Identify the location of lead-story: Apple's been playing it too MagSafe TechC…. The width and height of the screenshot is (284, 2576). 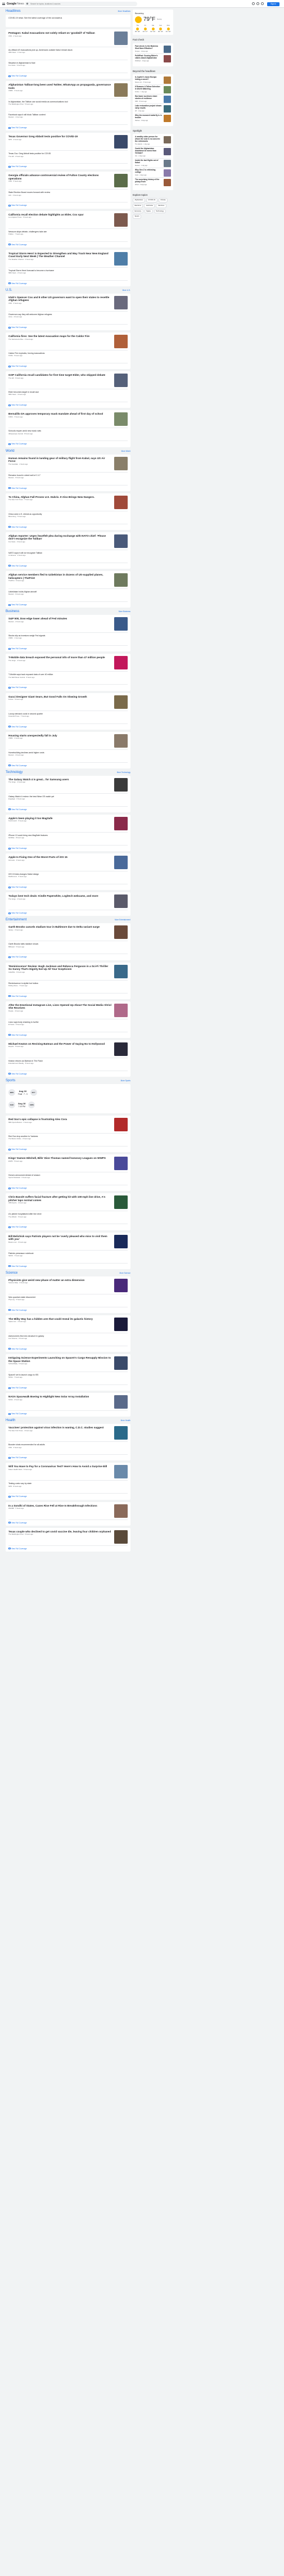
(68, 824).